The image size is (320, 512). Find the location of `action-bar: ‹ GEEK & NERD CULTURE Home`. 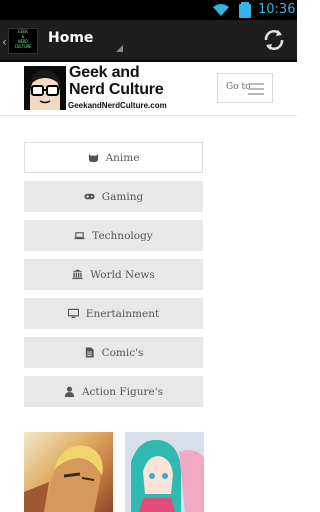

action-bar: ‹ GEEK & NERD CULTURE Home is located at coordinates (148, 41).